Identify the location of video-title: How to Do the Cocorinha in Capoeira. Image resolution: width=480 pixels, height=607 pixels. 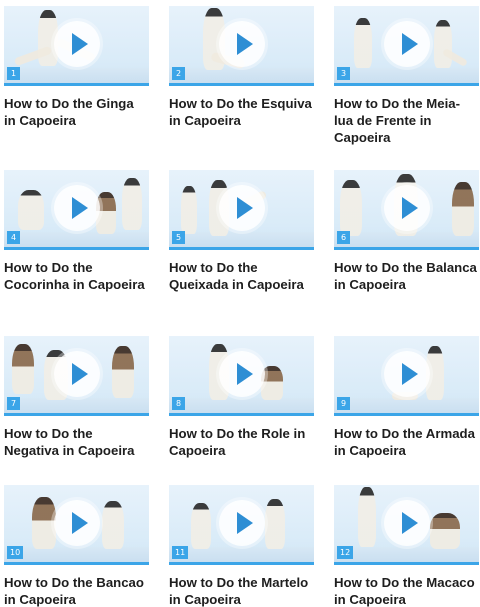
(76, 276).